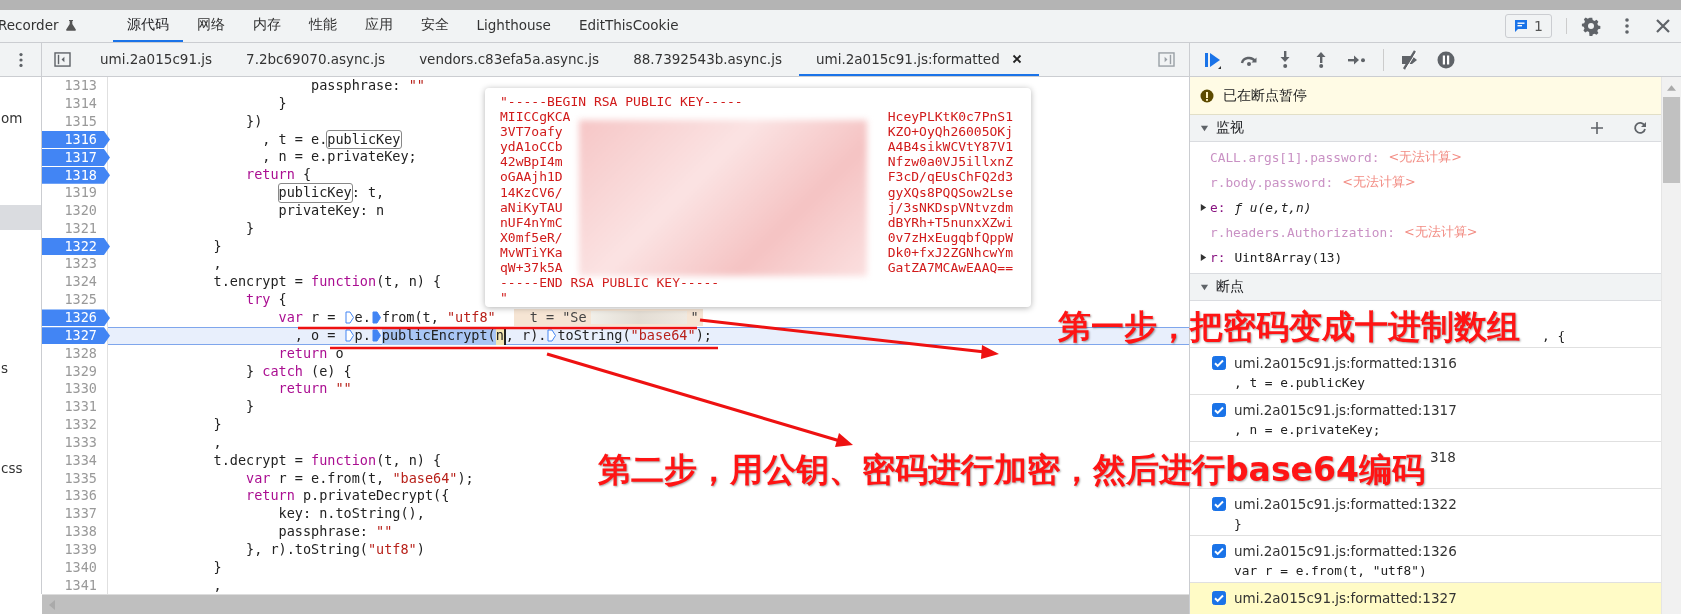 The height and width of the screenshot is (614, 1681). Describe the element at coordinates (217, 264) in the screenshot. I see `code-text: ,` at that location.